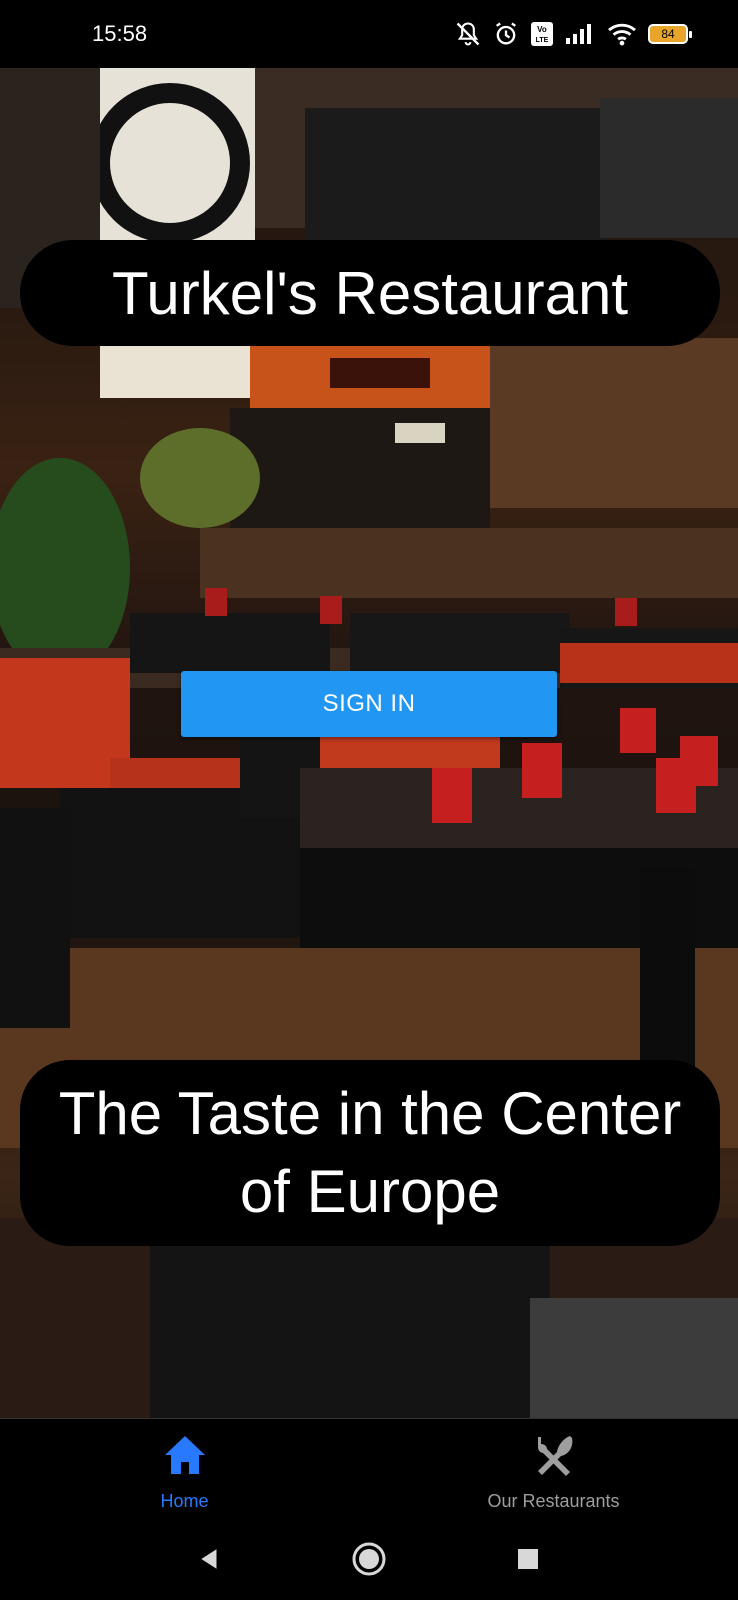 The height and width of the screenshot is (1600, 738). Describe the element at coordinates (370, 1153) in the screenshot. I see `tagline: The Taste in the Center of Europe` at that location.